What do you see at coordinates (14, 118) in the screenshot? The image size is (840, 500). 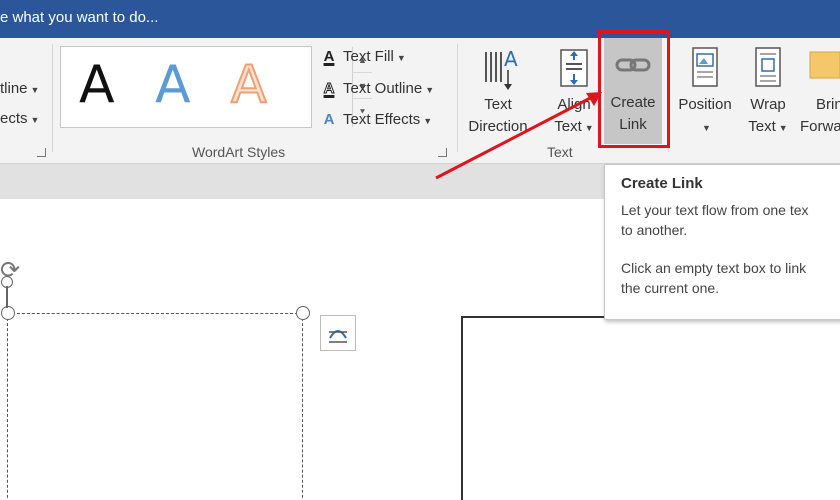 I see `effects-label: ects` at bounding box center [14, 118].